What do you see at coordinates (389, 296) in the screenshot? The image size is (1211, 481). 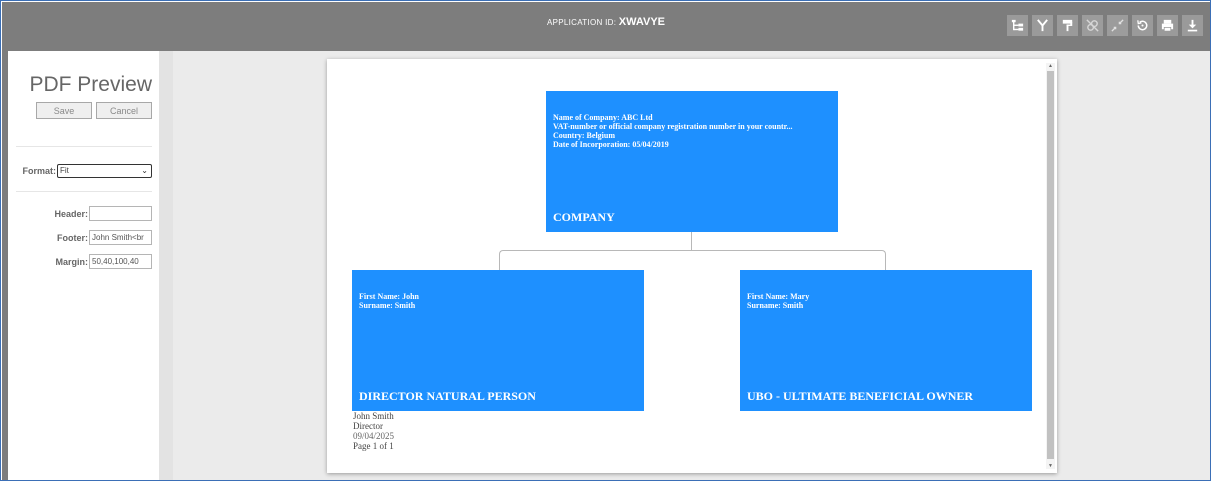 I see `director-detail-line: First Name: John` at bounding box center [389, 296].